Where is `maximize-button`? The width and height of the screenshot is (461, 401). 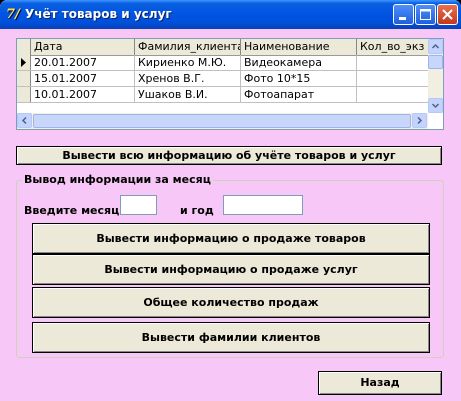 maximize-button is located at coordinates (425, 14).